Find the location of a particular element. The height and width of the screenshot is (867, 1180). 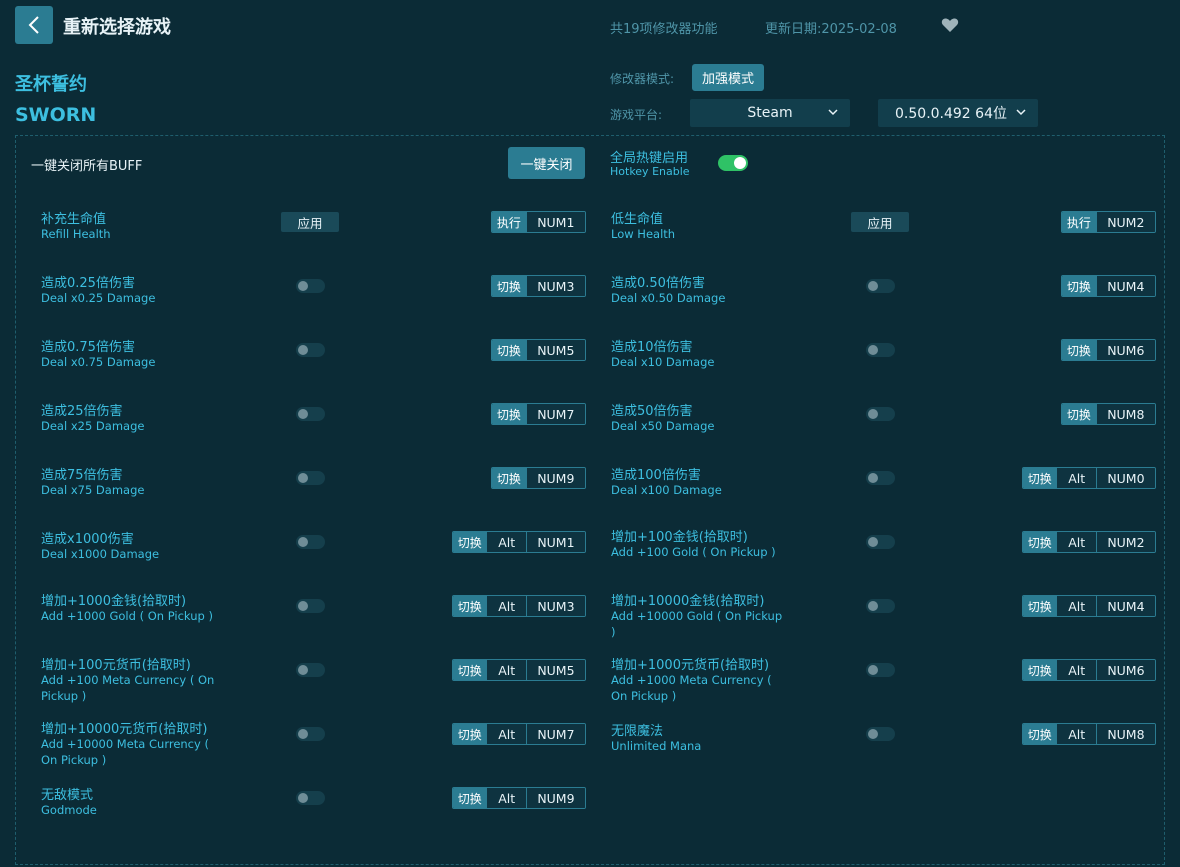

cheat-name-en: Deal x1000 Damage is located at coordinates (100, 554).